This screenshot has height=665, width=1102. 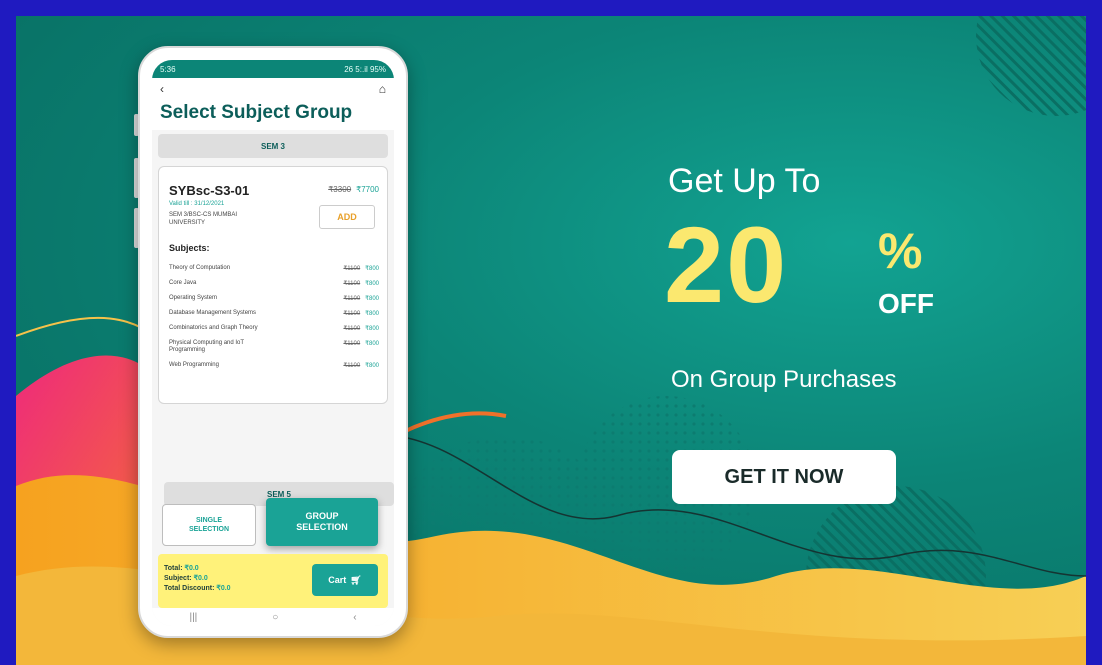 I want to click on group-discounted-price: ₹7700, so click(x=367, y=189).